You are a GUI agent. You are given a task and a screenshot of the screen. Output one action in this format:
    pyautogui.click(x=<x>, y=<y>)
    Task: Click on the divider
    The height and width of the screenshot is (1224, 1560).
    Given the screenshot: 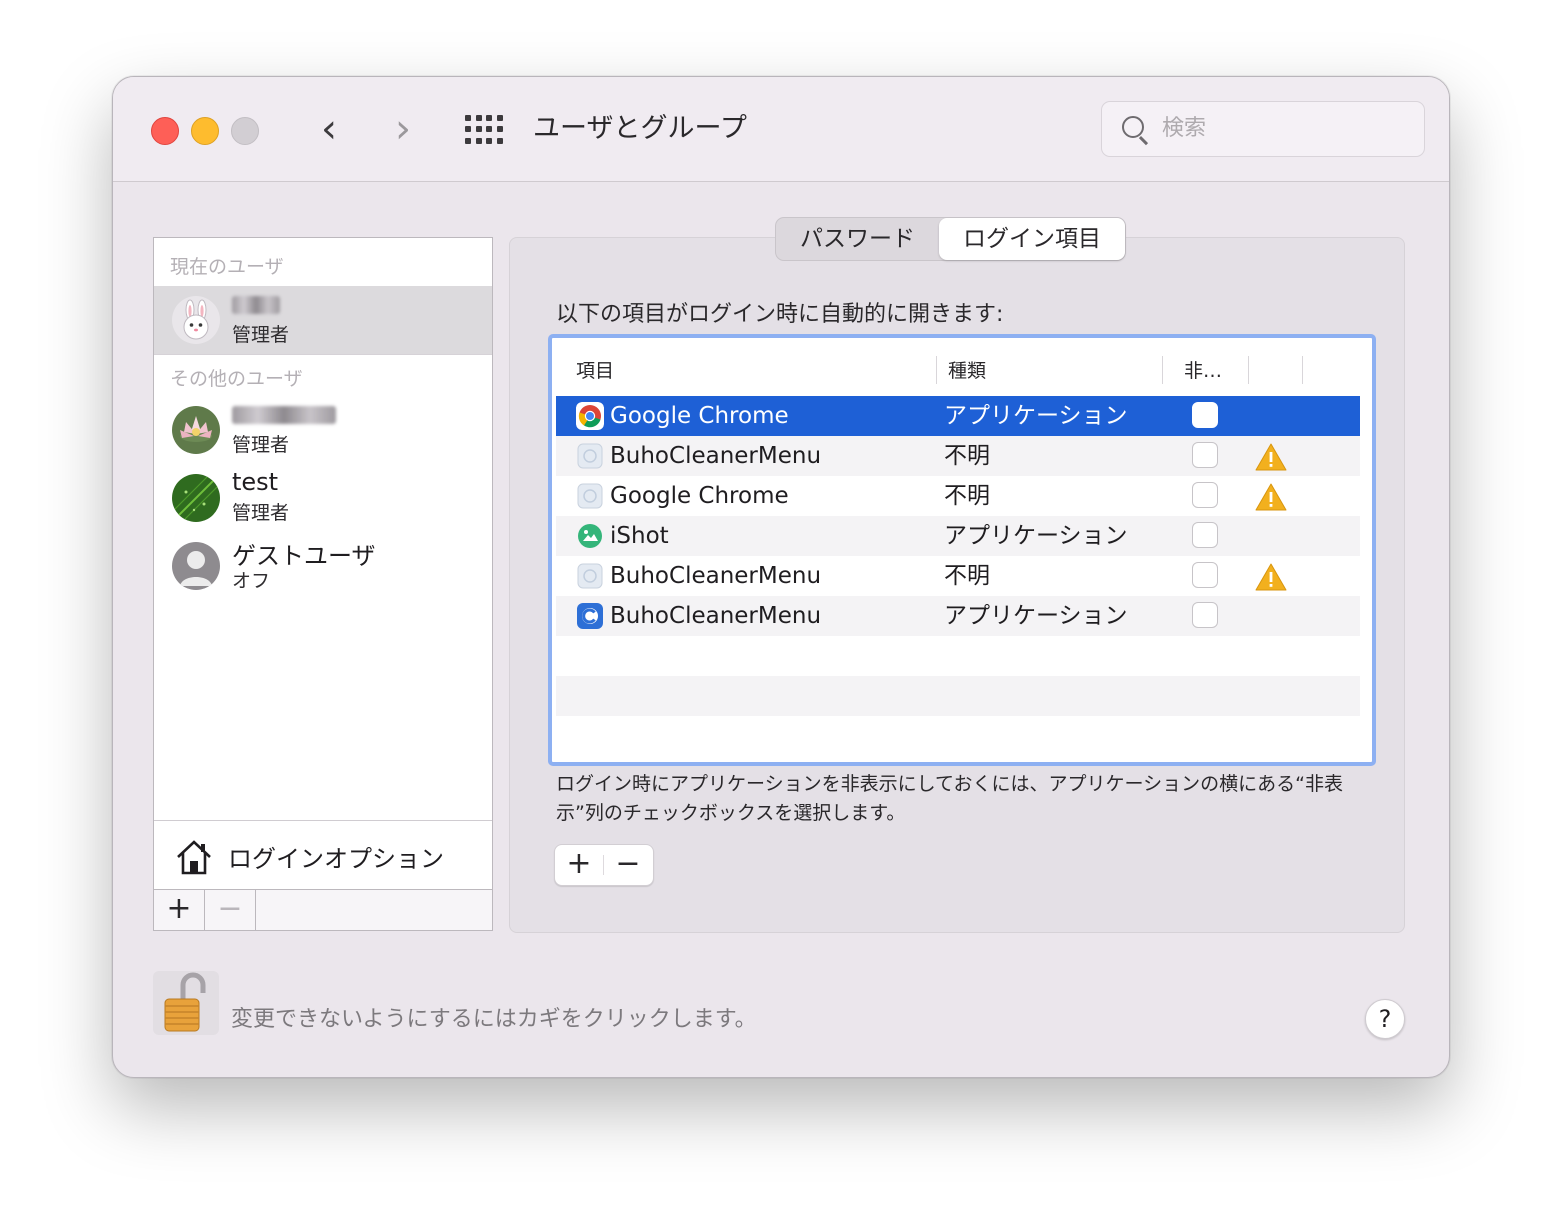 What is the action you would take?
    pyautogui.click(x=323, y=354)
    